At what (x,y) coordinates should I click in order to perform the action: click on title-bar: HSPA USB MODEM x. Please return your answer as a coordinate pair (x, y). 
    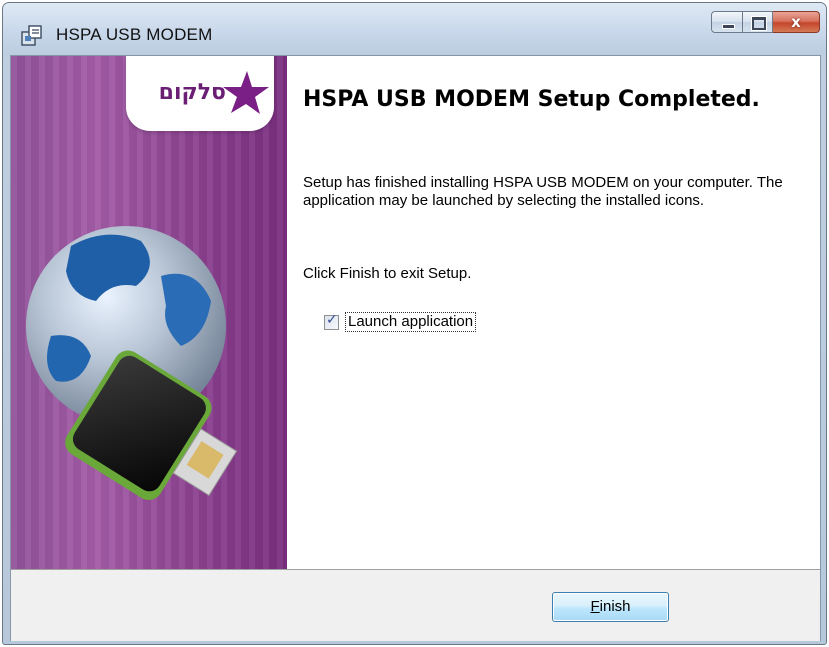
    Looking at the image, I should click on (414, 29).